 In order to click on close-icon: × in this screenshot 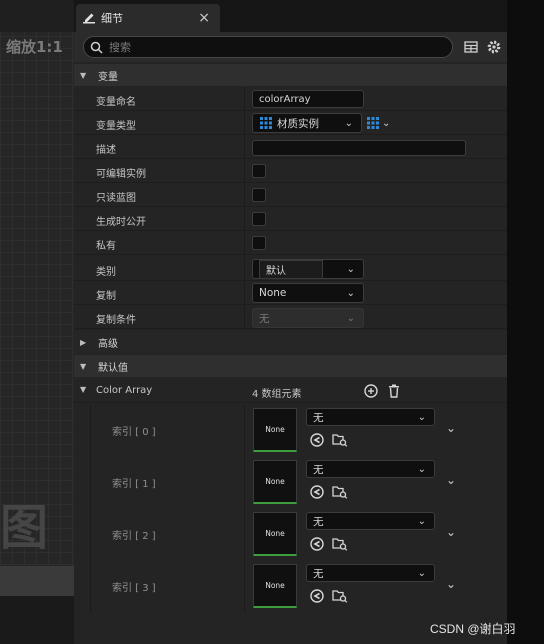, I will do `click(204, 18)`.